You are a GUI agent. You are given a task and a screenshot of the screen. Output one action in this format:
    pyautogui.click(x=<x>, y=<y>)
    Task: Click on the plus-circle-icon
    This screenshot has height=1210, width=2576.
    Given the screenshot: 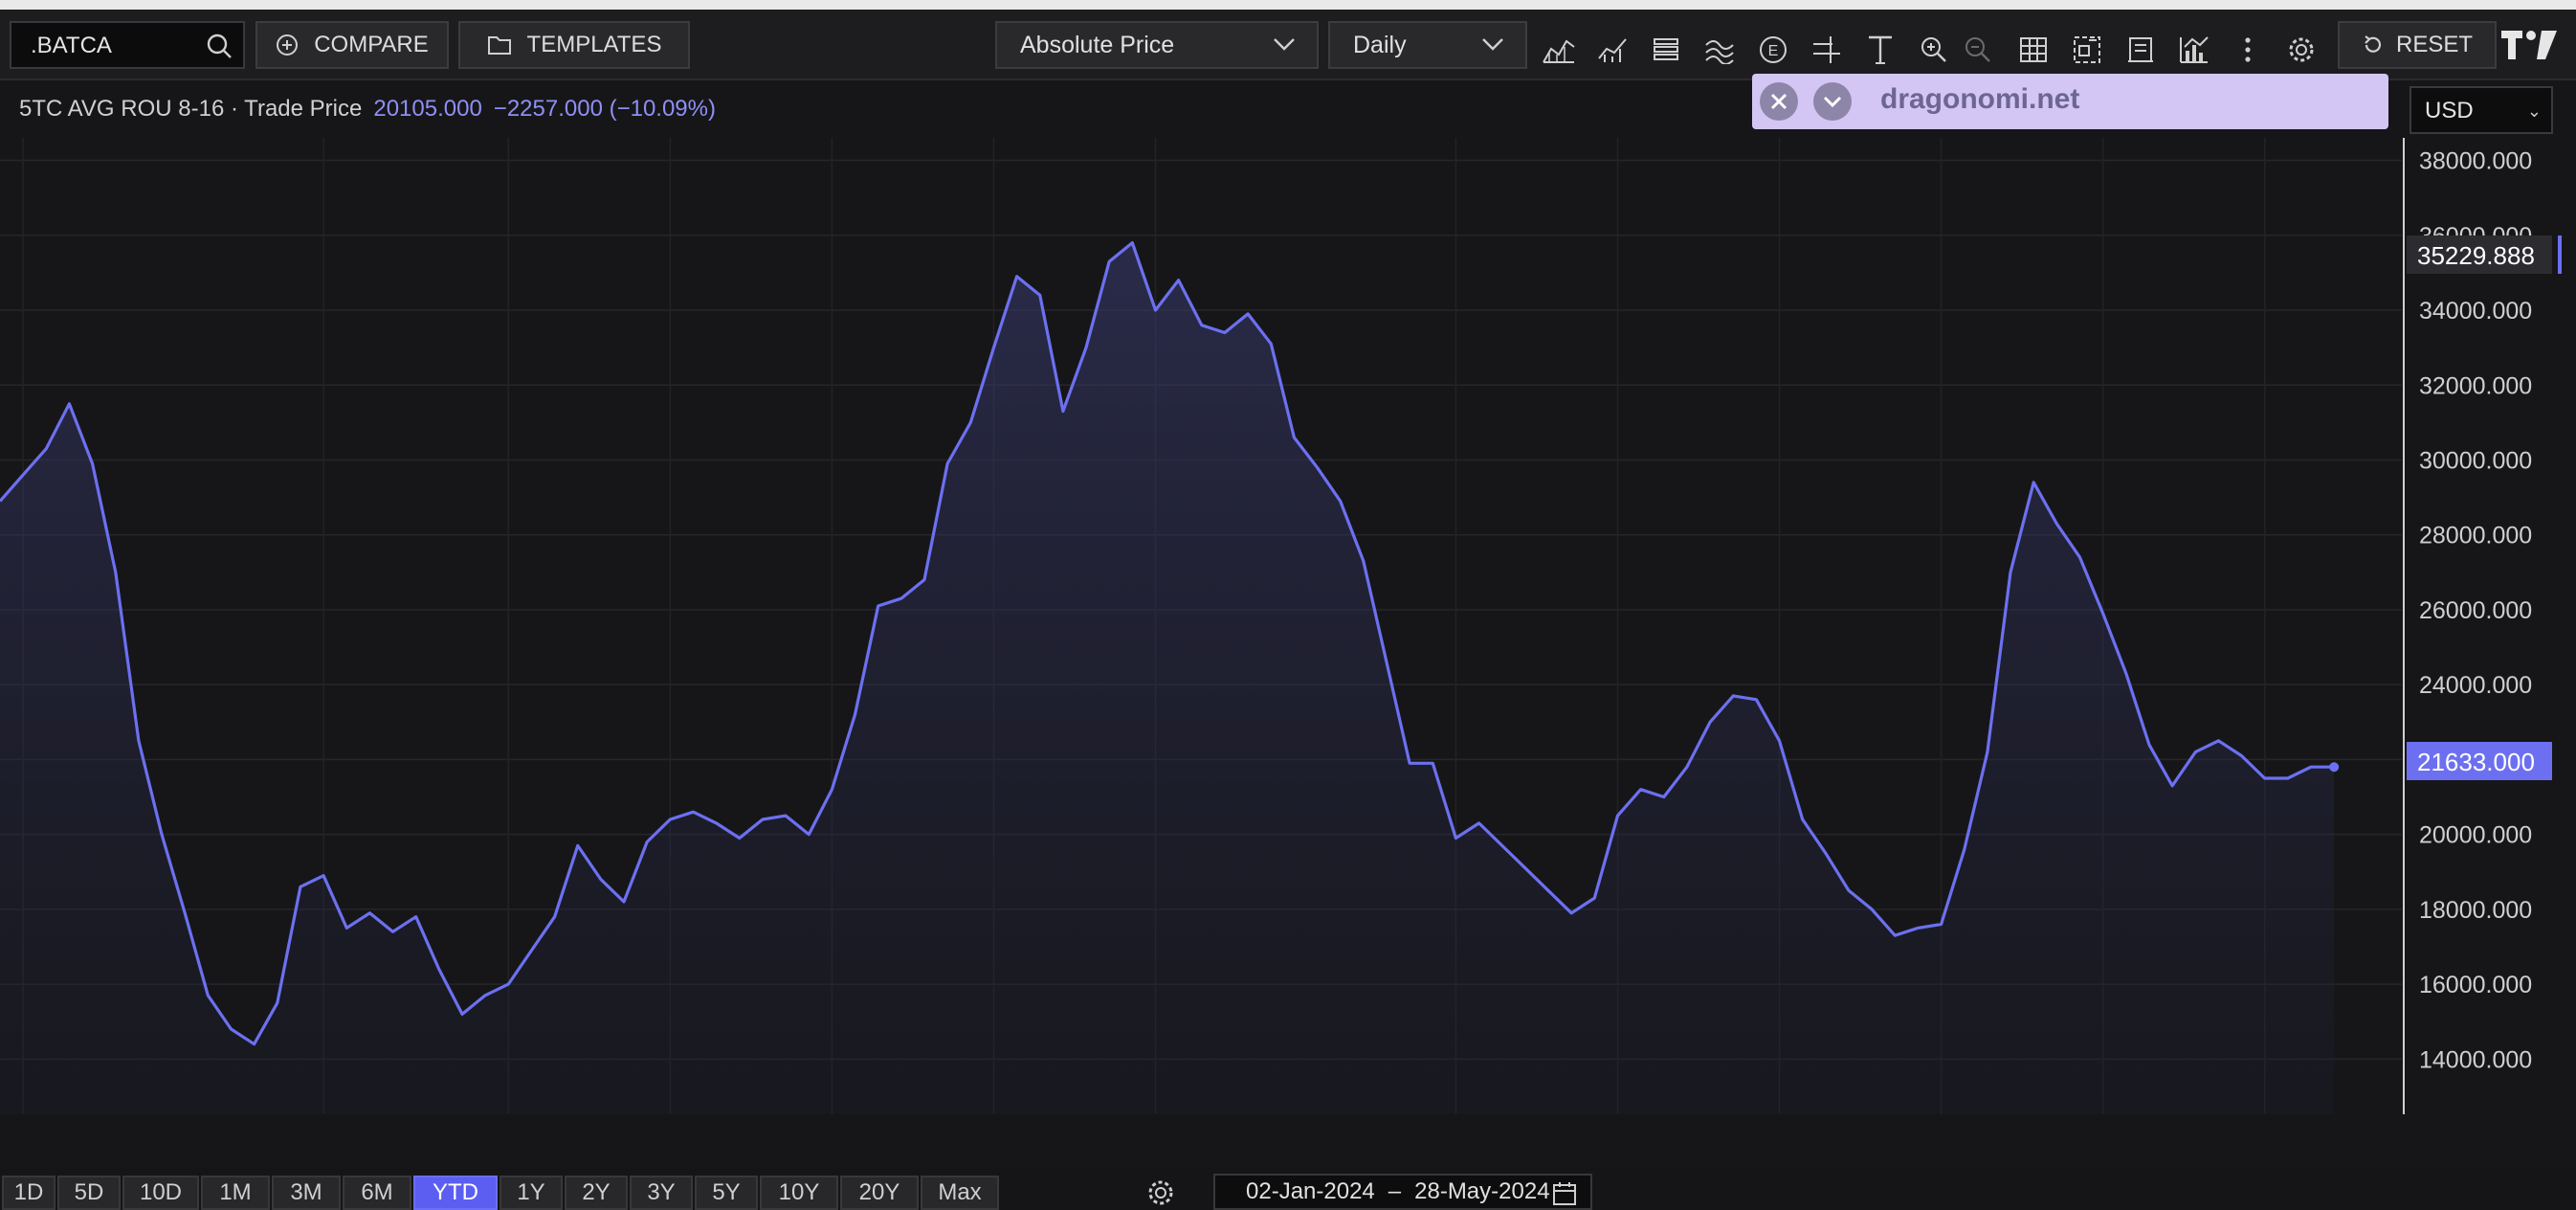 What is the action you would take?
    pyautogui.click(x=288, y=45)
    